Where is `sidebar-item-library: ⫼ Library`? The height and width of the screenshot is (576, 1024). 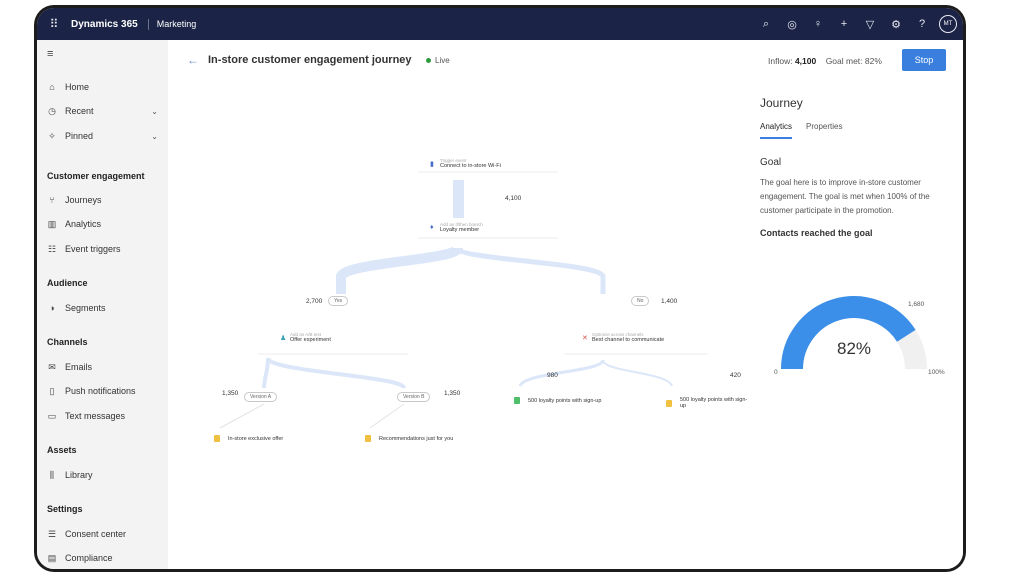
sidebar-item-library: ⫼ Library is located at coordinates (103, 475).